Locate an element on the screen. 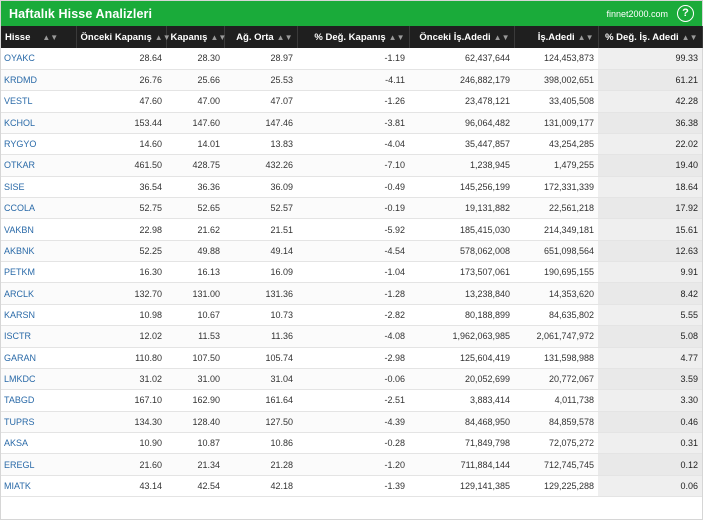 The image size is (703, 520). cell-ag-orta: 16.09 is located at coordinates (260, 272).